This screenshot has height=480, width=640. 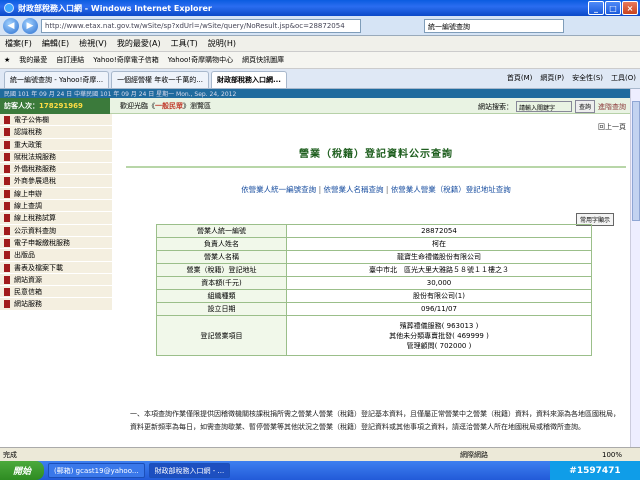 I want to click on table-row: 負責人姓名 柯在, so click(x=374, y=244).